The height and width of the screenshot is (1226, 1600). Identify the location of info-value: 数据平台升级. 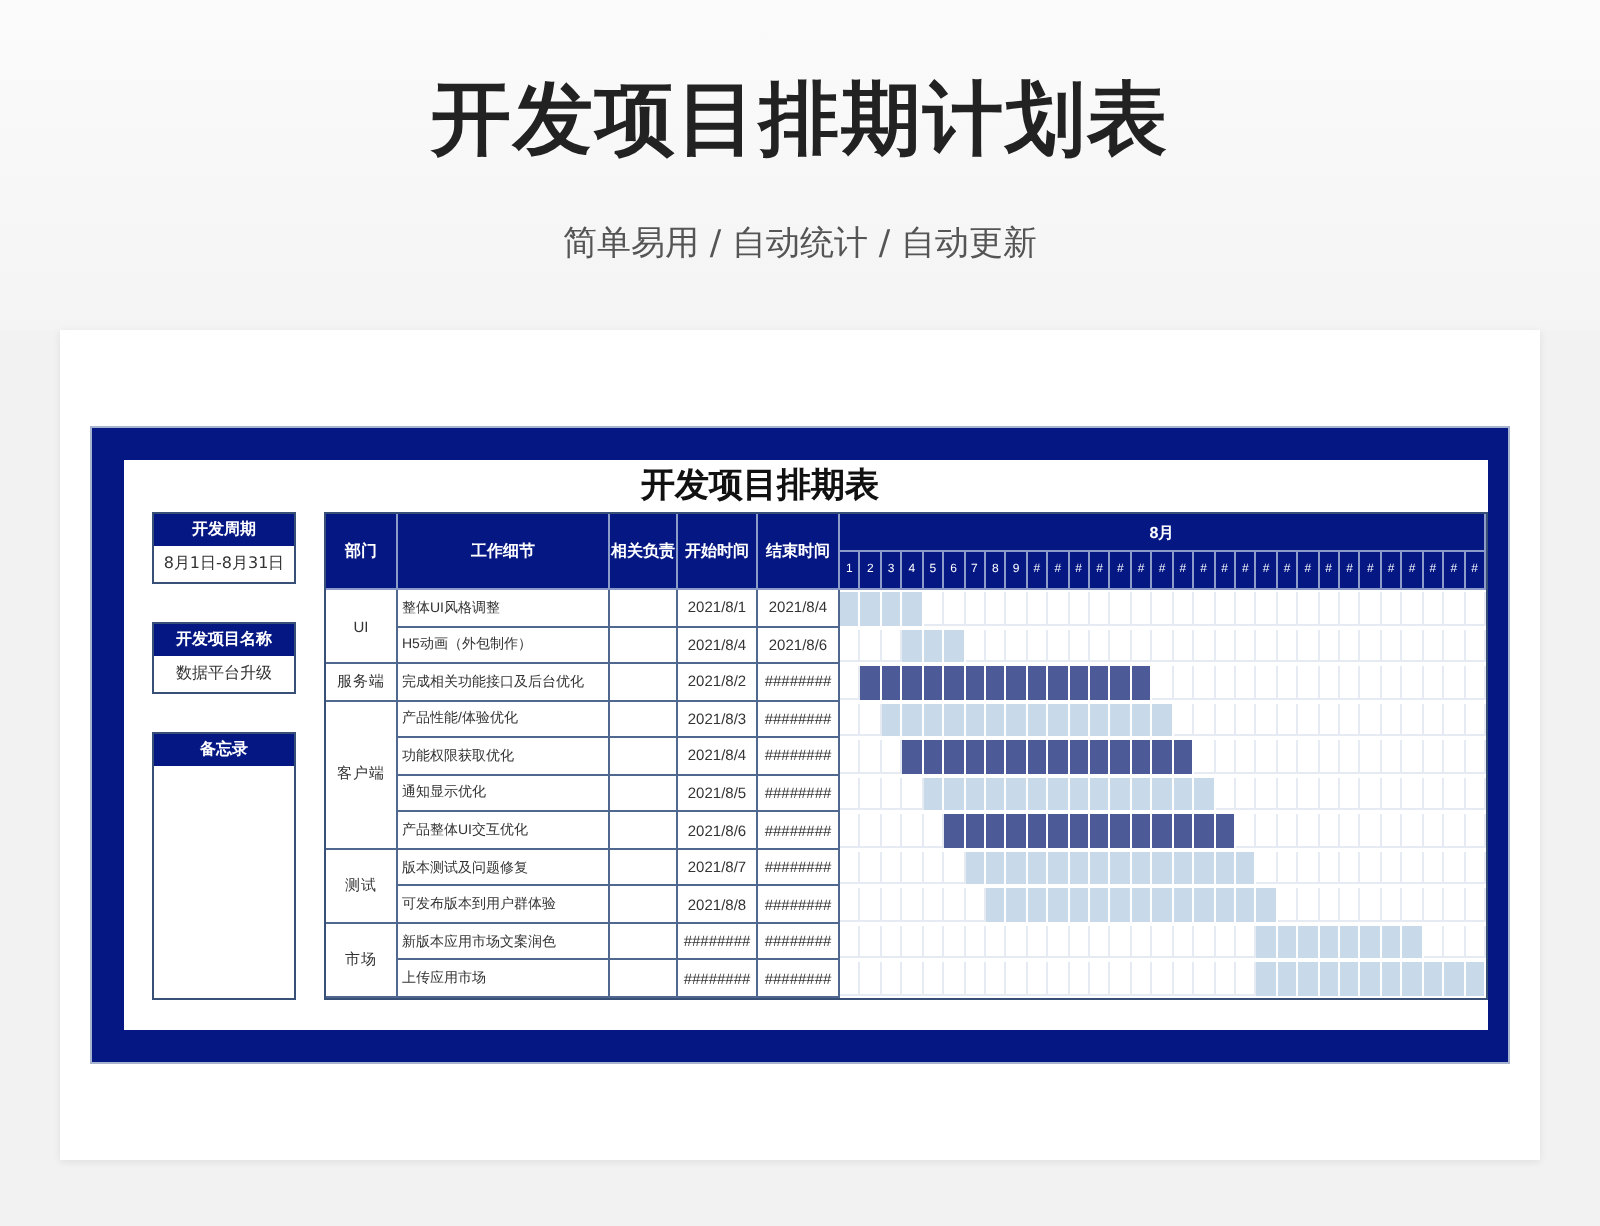
(224, 674).